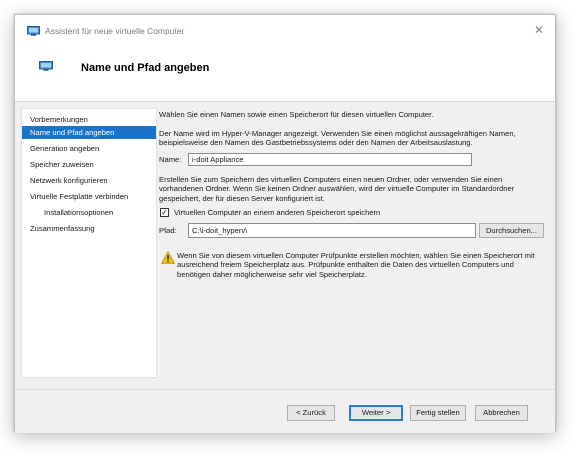 This screenshot has height=465, width=587. I want to click on path-label: Pfad:, so click(168, 230).